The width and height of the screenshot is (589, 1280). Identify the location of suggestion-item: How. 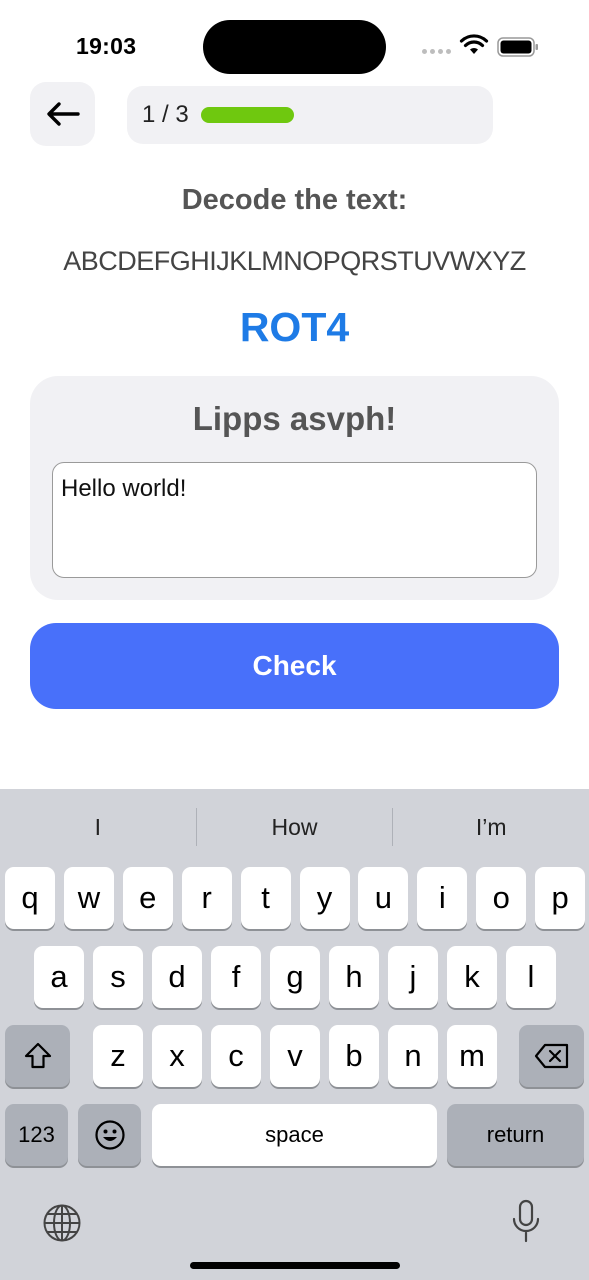
(295, 827).